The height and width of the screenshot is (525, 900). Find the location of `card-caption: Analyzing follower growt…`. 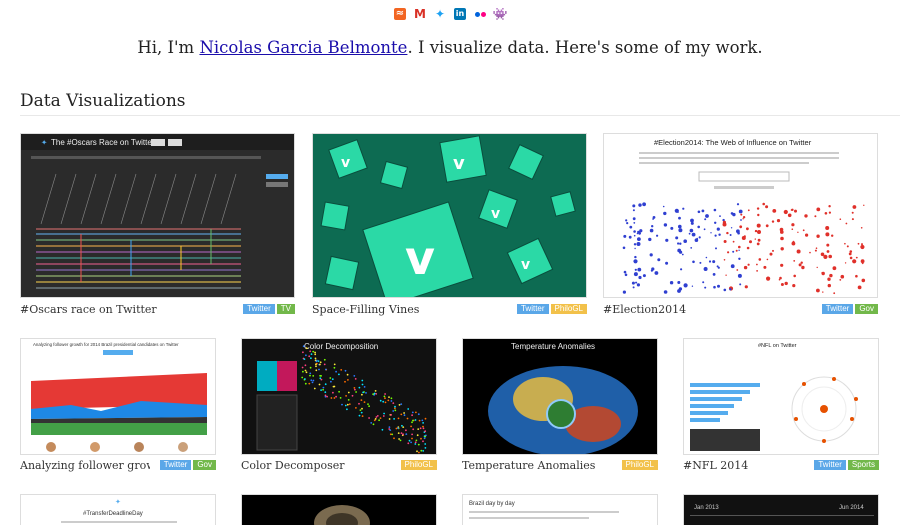

card-caption: Analyzing follower growt… is located at coordinates (85, 465).